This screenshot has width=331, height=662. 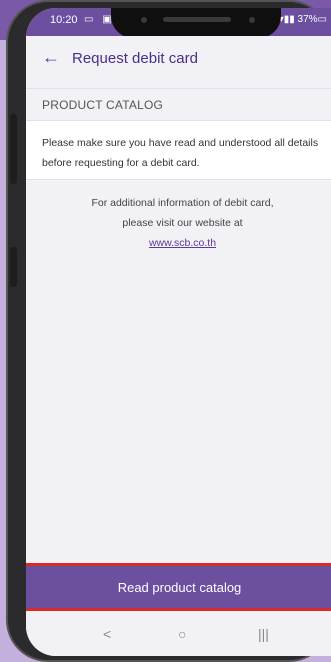 What do you see at coordinates (107, 634) in the screenshot?
I see `nav-back-icon: <` at bounding box center [107, 634].